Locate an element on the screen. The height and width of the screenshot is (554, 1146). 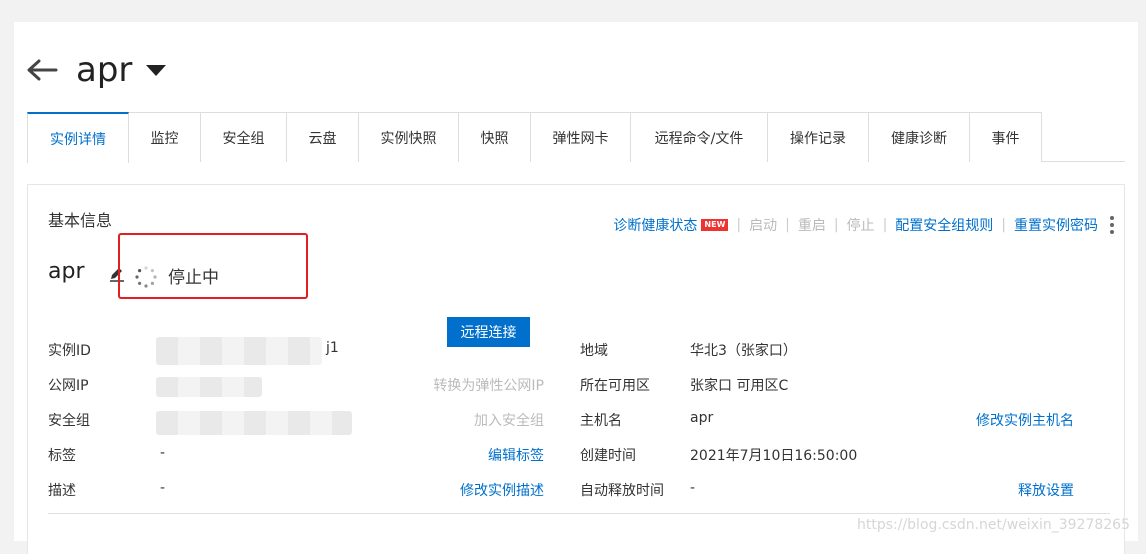
edit-name-icon is located at coordinates (117, 274).